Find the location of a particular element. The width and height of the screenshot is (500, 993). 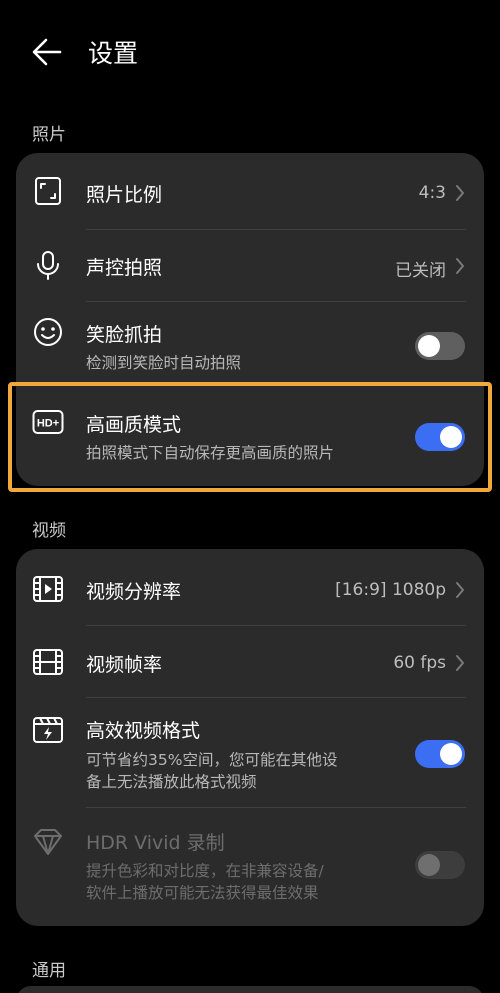

high-quality-toggle is located at coordinates (440, 437).